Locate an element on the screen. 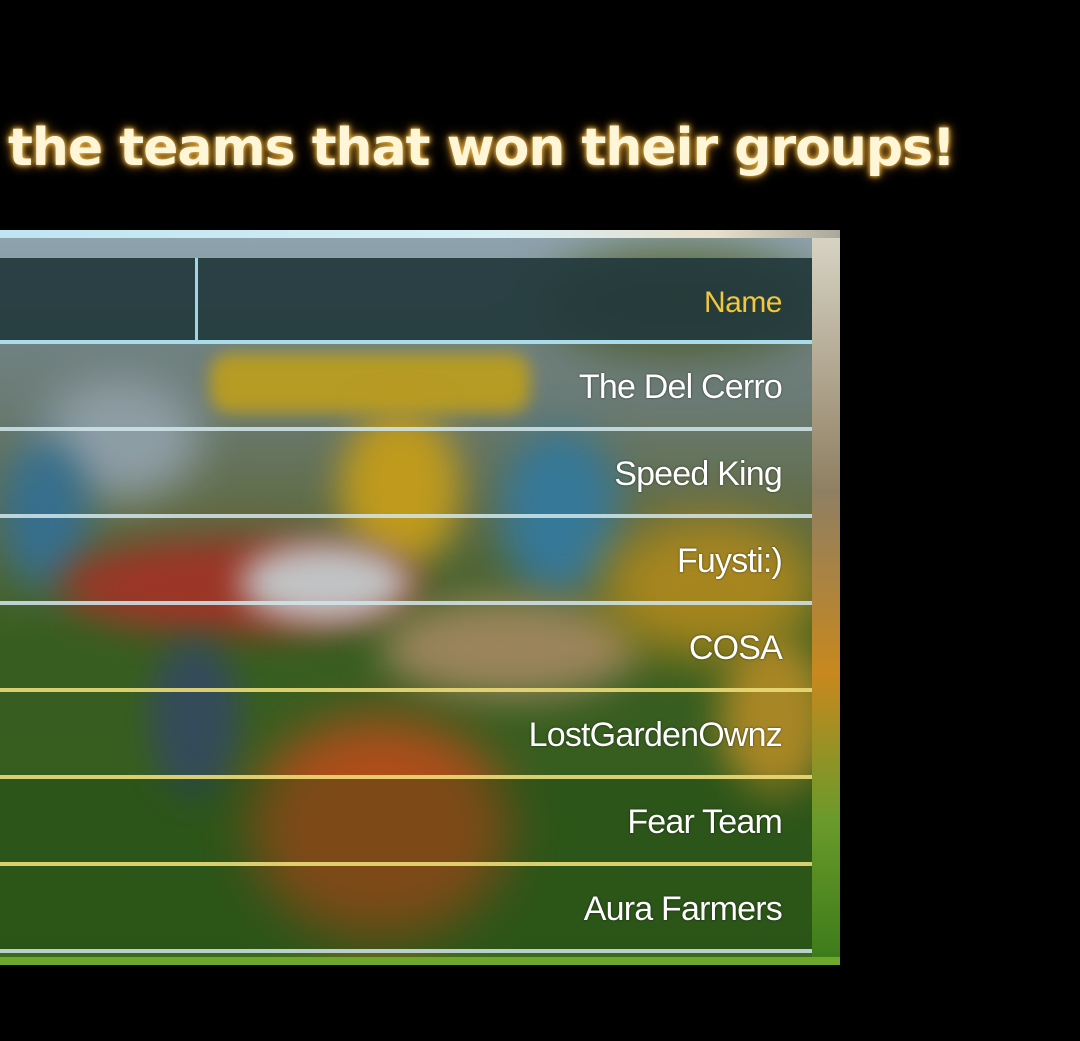 This screenshot has height=1041, width=1080. team-name: COSA is located at coordinates (735, 648).